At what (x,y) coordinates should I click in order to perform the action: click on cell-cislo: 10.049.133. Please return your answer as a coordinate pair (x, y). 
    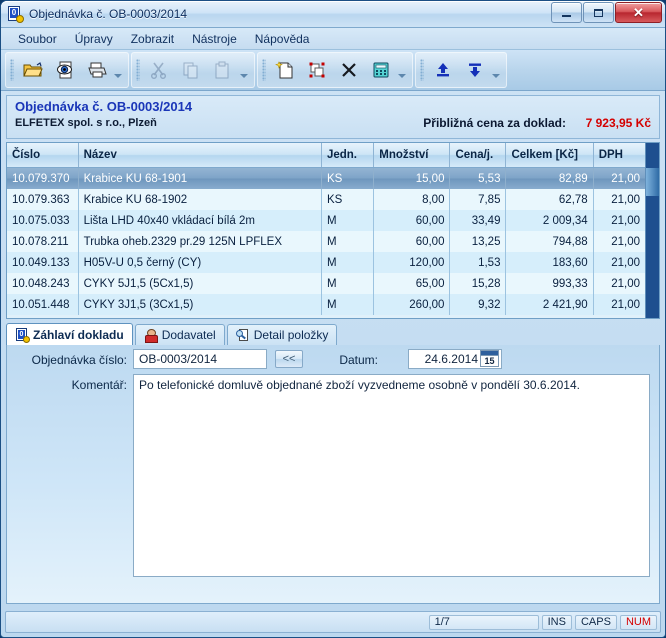
    Looking at the image, I should click on (43, 262).